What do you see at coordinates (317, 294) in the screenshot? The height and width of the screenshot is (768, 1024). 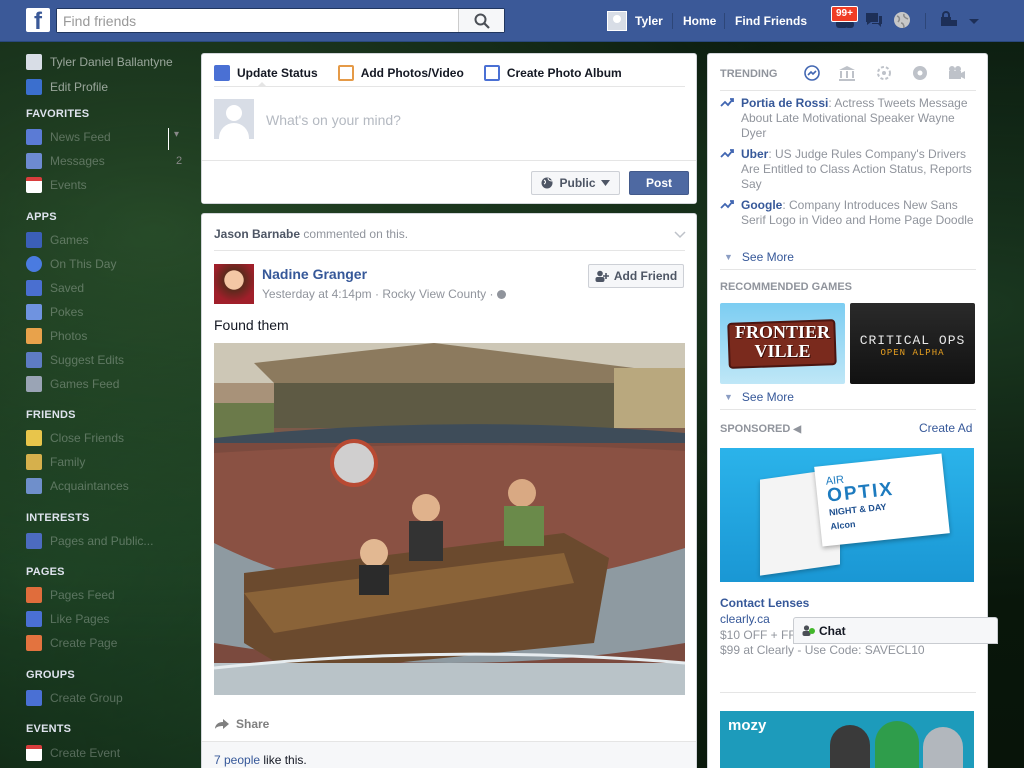 I see `post-timestamp: Yesterday at 4:14pm` at bounding box center [317, 294].